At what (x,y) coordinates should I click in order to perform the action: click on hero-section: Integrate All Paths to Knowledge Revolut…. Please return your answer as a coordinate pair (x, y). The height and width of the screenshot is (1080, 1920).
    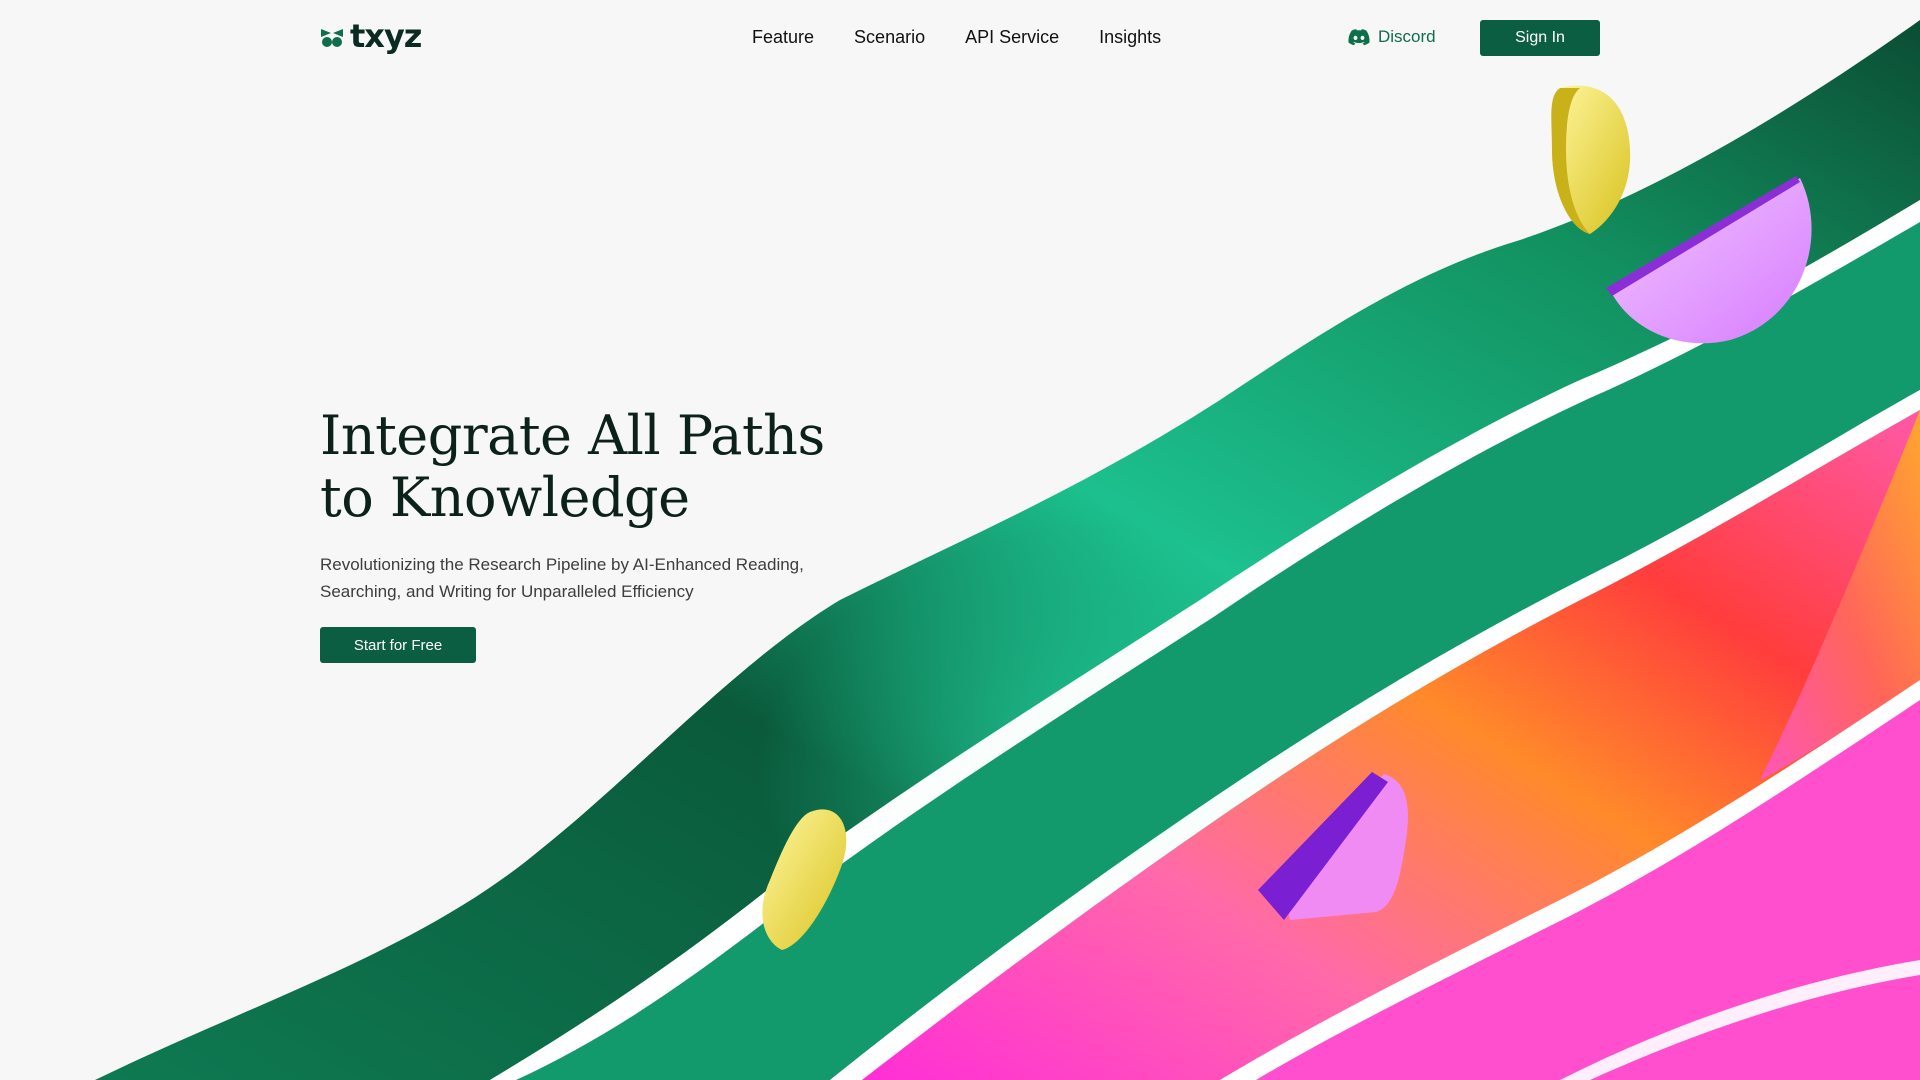
    Looking at the image, I should click on (620, 534).